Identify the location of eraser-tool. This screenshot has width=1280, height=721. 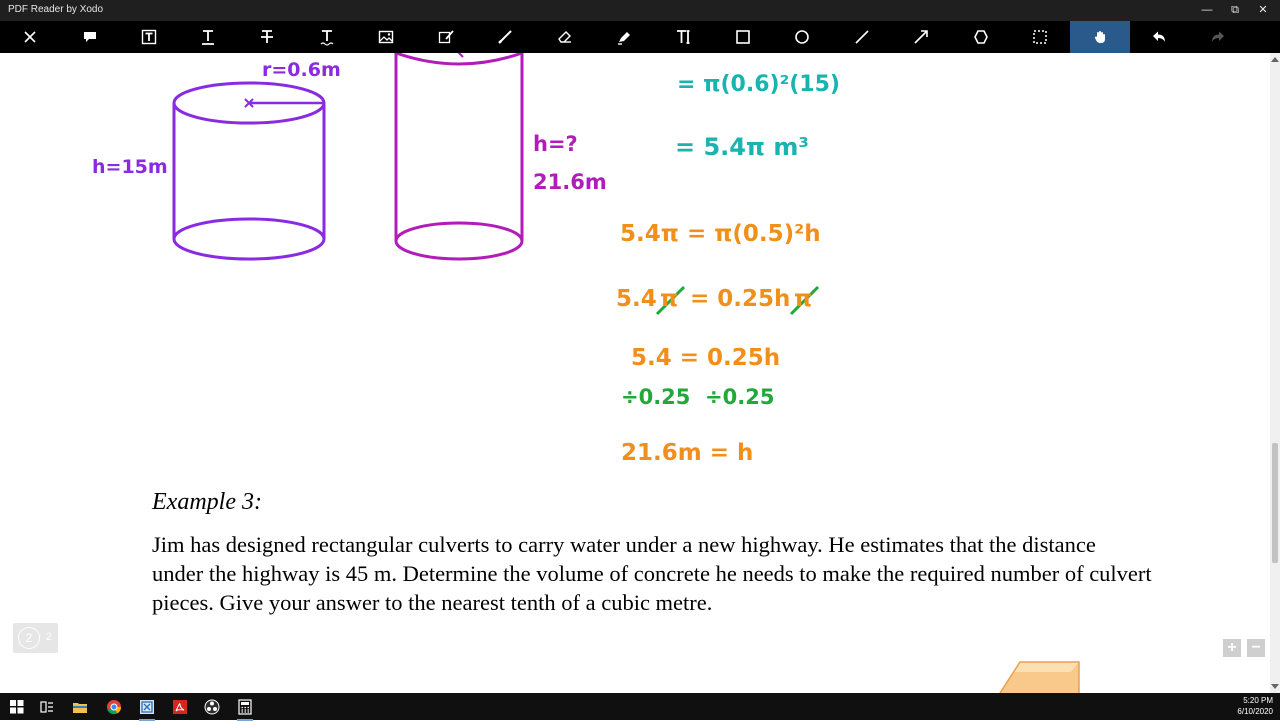
(565, 37).